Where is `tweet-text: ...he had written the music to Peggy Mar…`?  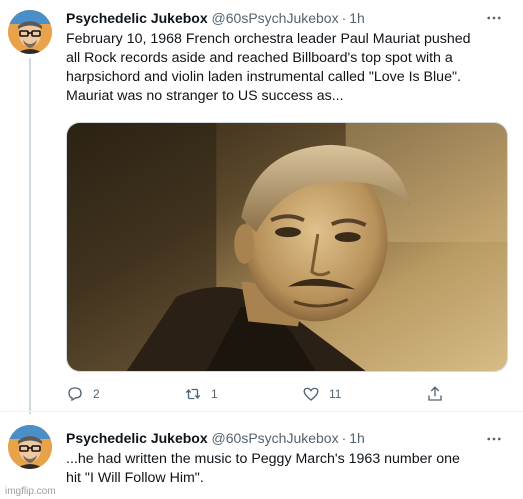
tweet-text: ...he had written the music to Peggy Mar… is located at coordinates (263, 468).